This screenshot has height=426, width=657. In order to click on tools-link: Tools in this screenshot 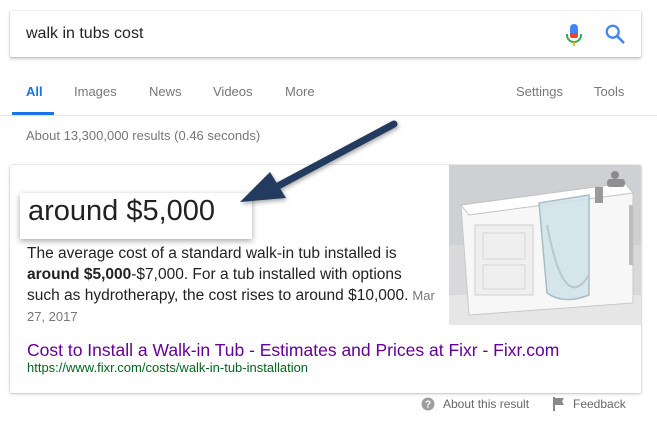, I will do `click(609, 91)`.